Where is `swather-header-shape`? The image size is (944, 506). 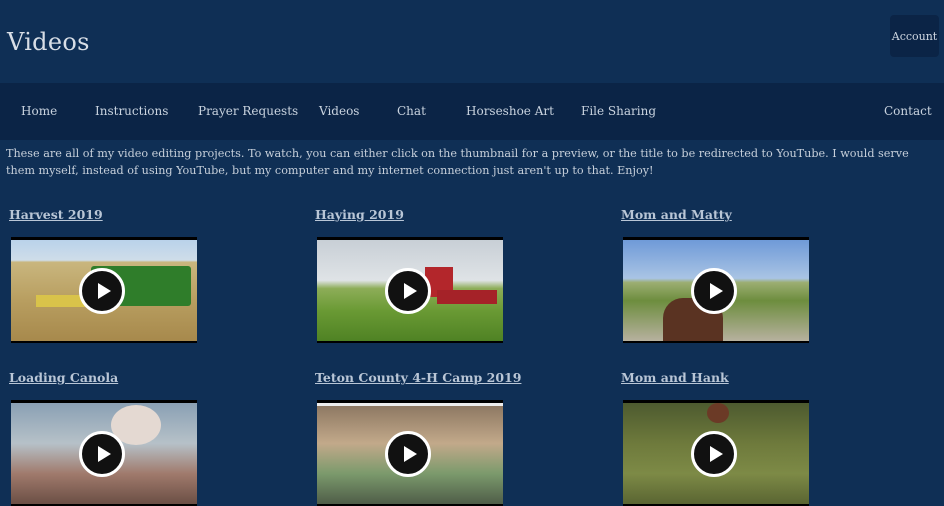
swather-header-shape is located at coordinates (467, 297).